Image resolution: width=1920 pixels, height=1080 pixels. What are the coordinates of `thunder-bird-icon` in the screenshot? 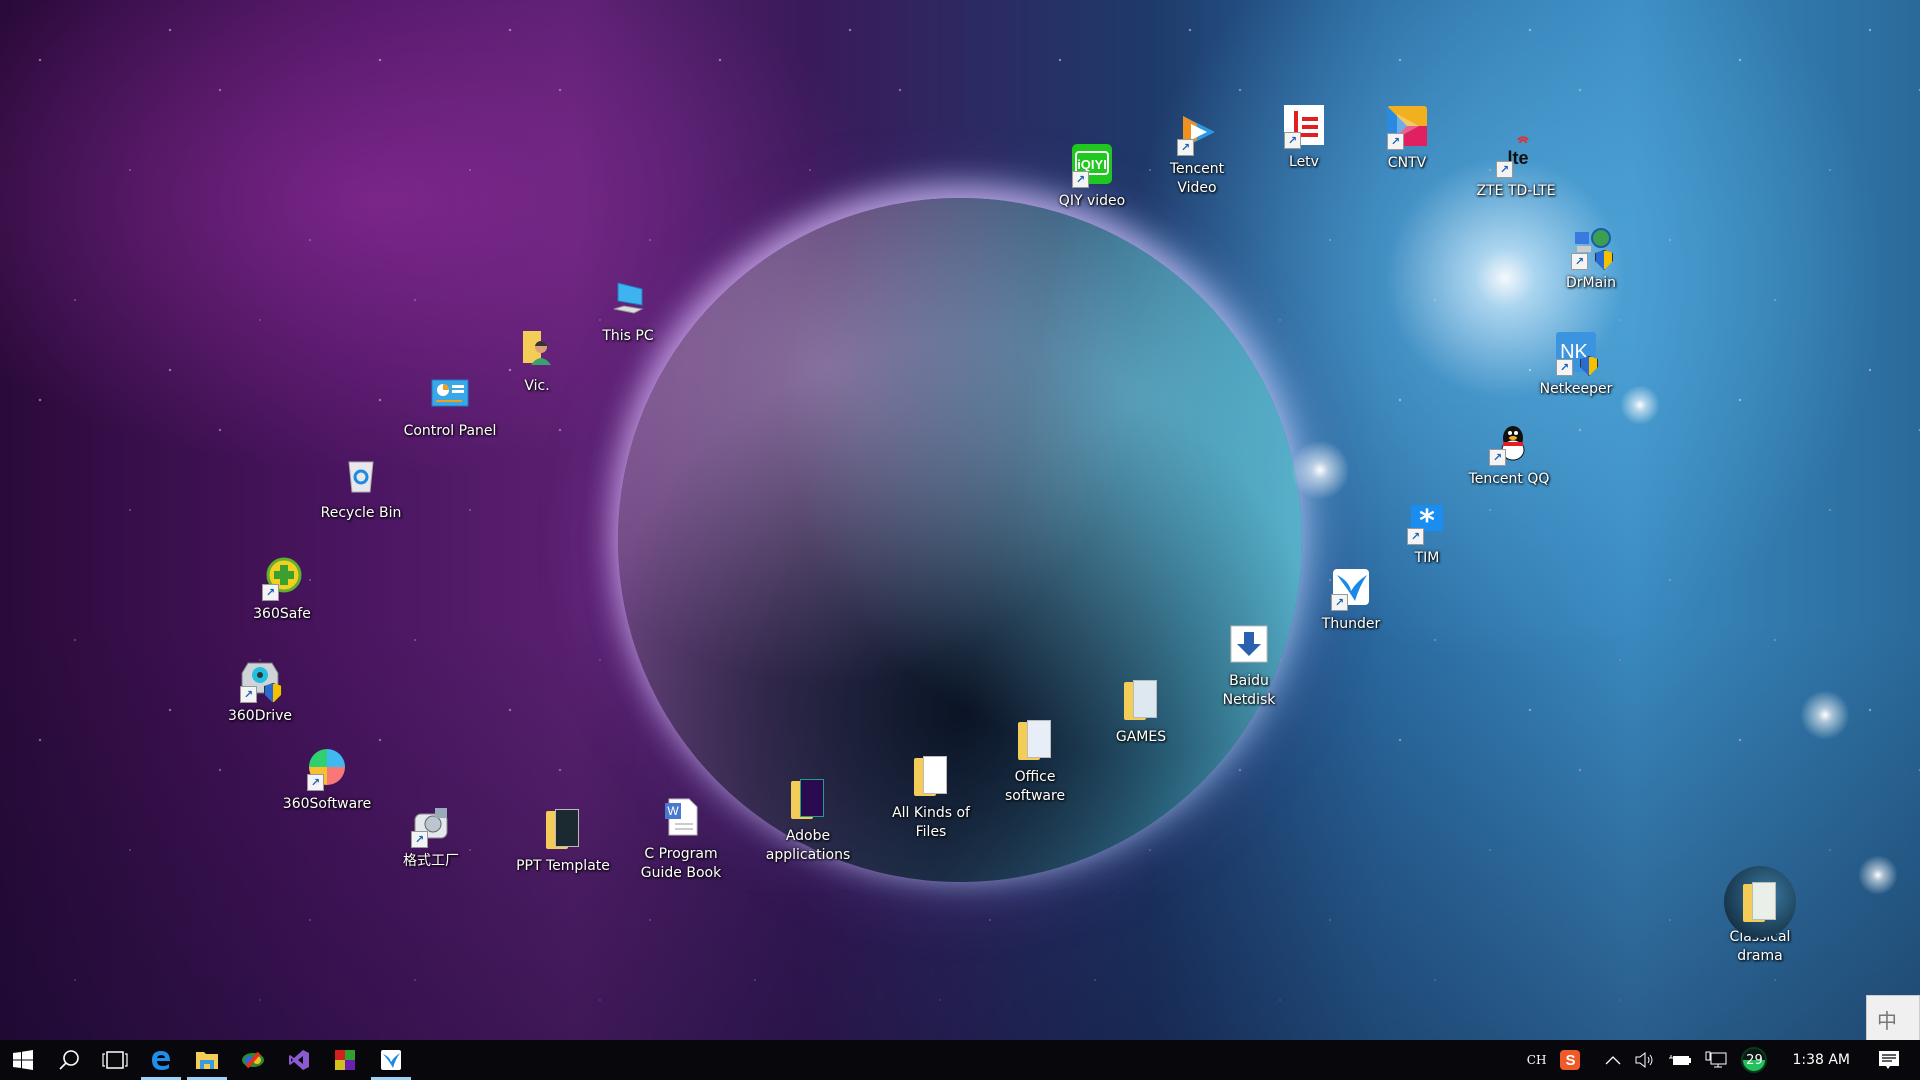 It's located at (391, 1060).